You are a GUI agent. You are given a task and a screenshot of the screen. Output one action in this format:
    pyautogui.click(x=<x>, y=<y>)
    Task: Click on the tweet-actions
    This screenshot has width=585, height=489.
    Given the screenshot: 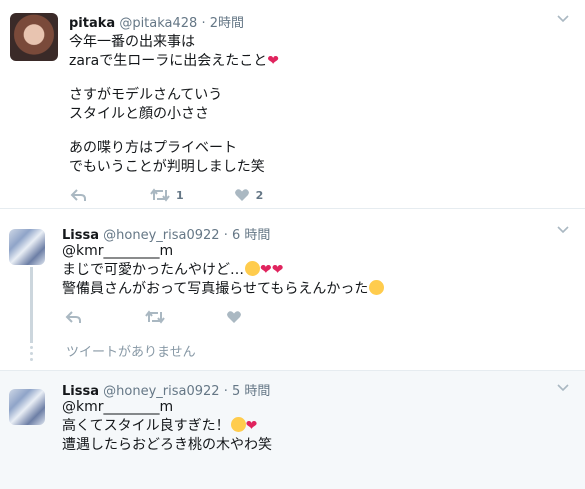 What is the action you would take?
    pyautogui.click(x=153, y=317)
    